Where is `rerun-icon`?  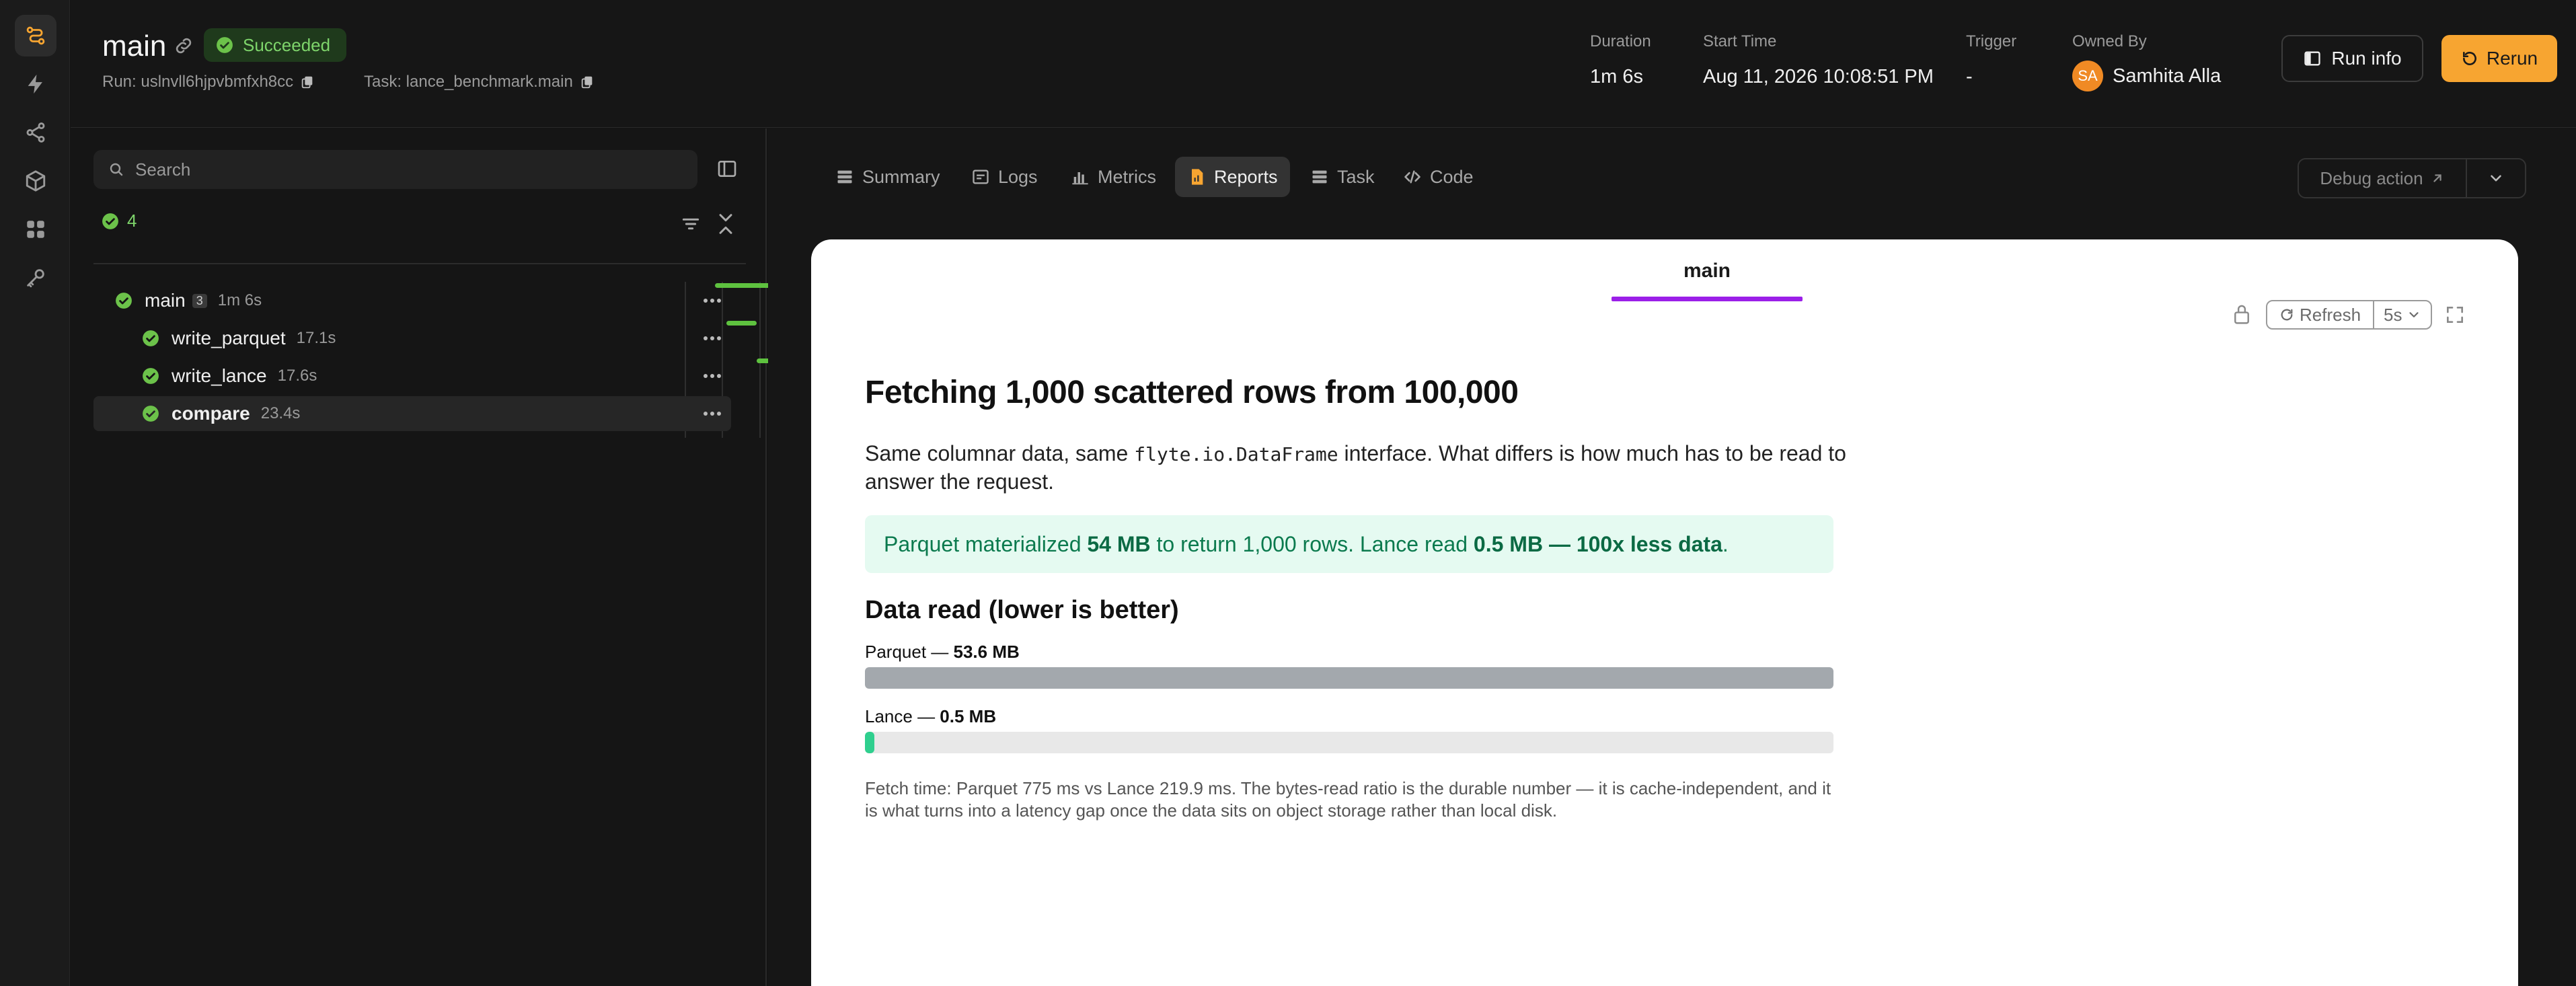 rerun-icon is located at coordinates (2469, 58).